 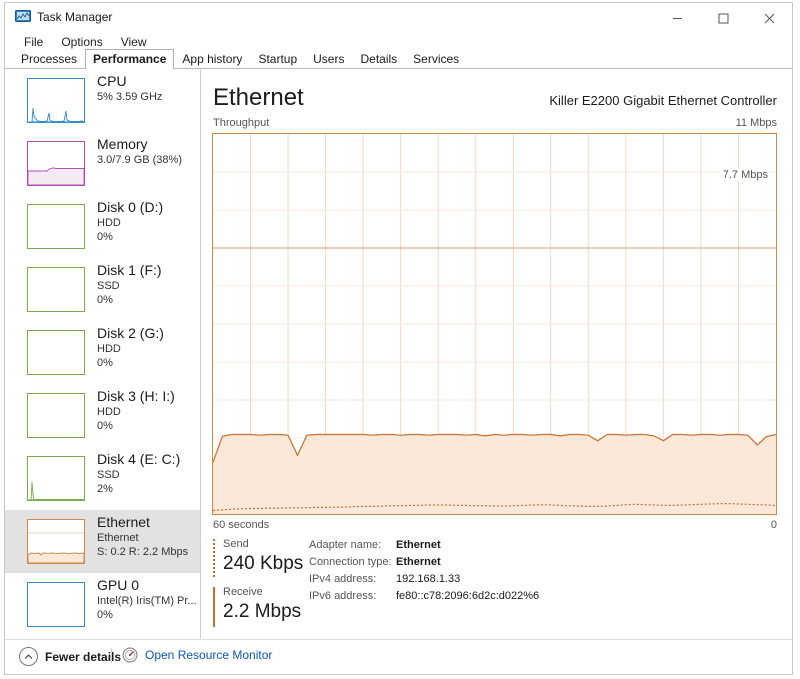 I want to click on sidebar-item-disk-4: Disk 4 (E: C:) SSD 2%, so click(x=103, y=478).